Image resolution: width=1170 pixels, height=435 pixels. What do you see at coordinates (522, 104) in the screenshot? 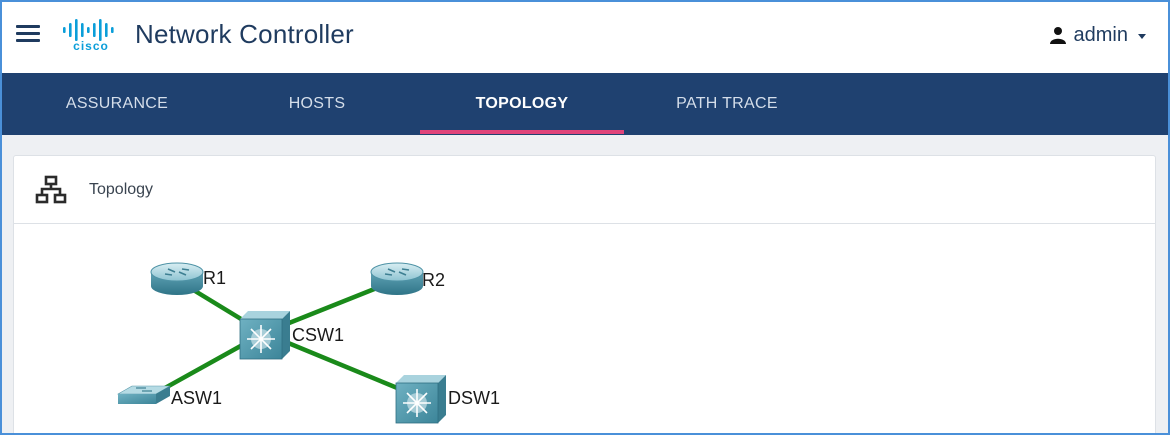
I see `tab-topology: TOPOLOGY` at bounding box center [522, 104].